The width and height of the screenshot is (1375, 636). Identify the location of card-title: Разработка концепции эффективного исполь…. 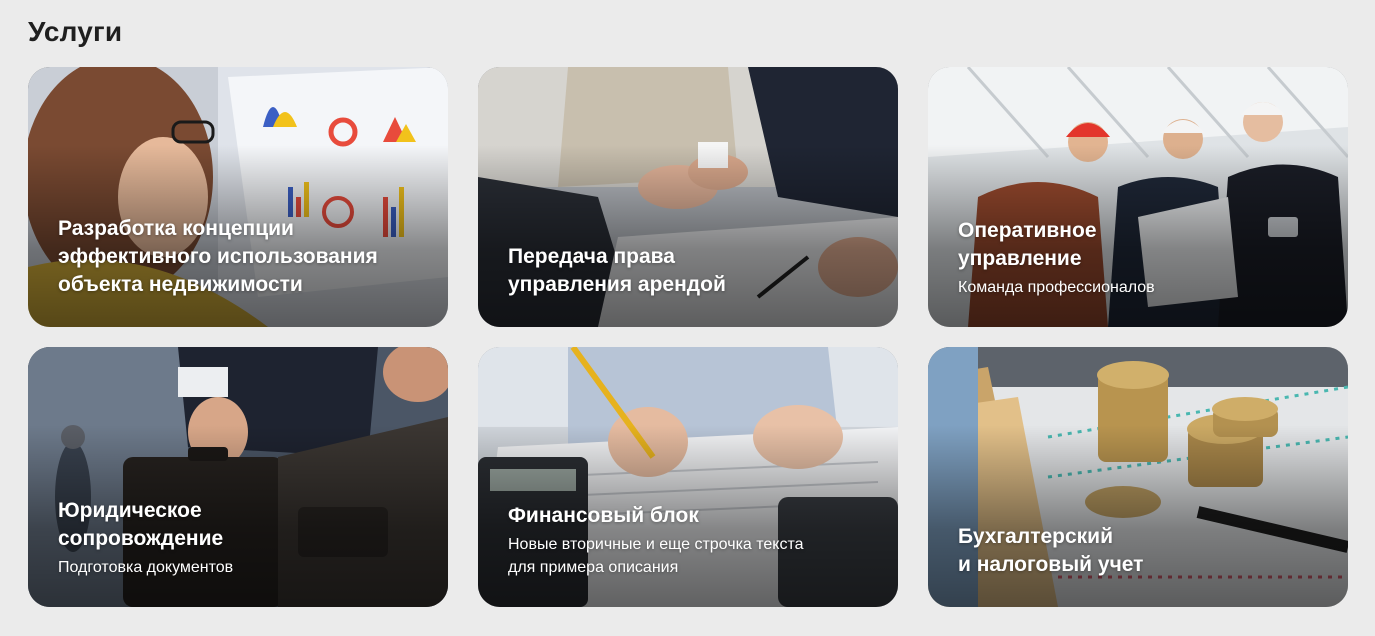
(218, 256).